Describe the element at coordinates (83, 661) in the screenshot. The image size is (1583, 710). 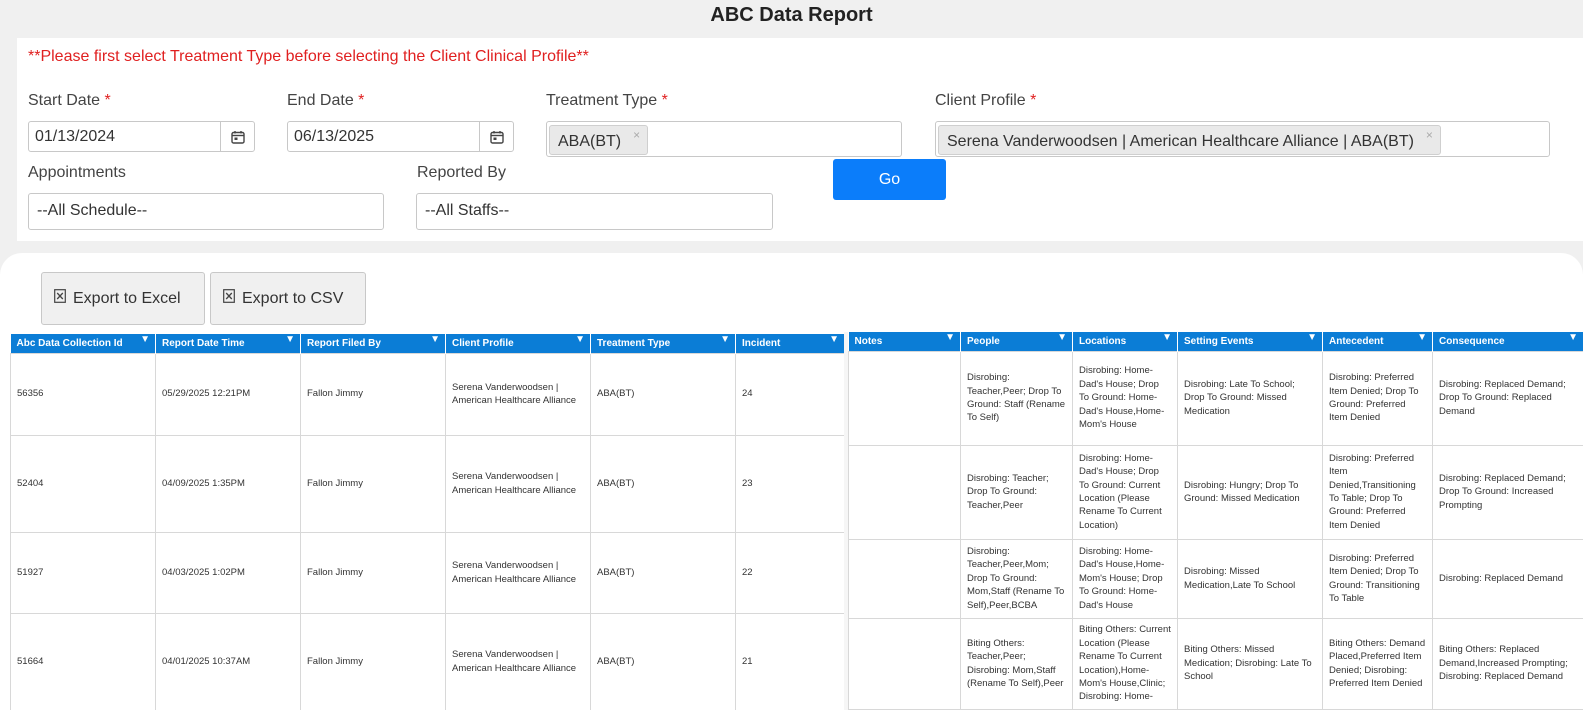
I see `cell-id: 51664` at that location.